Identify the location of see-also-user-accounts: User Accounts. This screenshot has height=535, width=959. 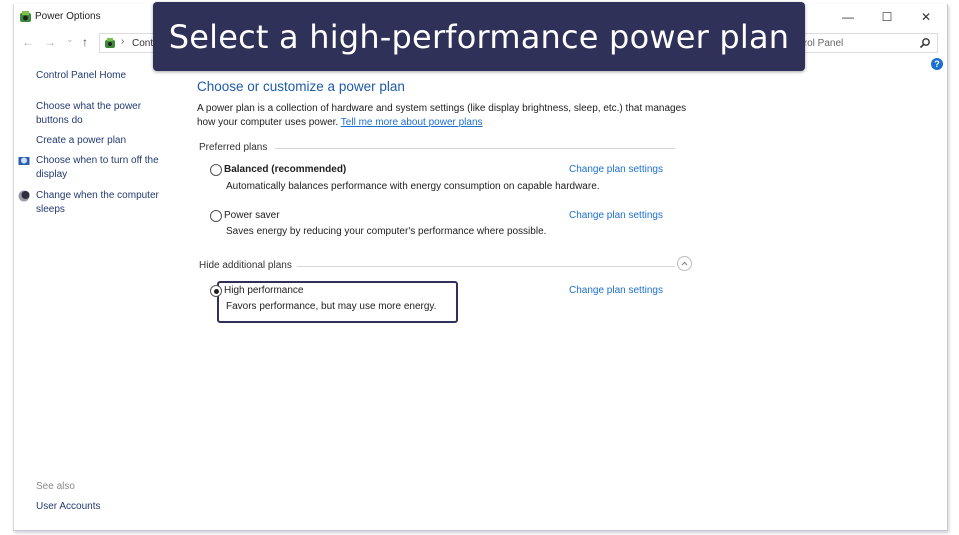
(68, 506).